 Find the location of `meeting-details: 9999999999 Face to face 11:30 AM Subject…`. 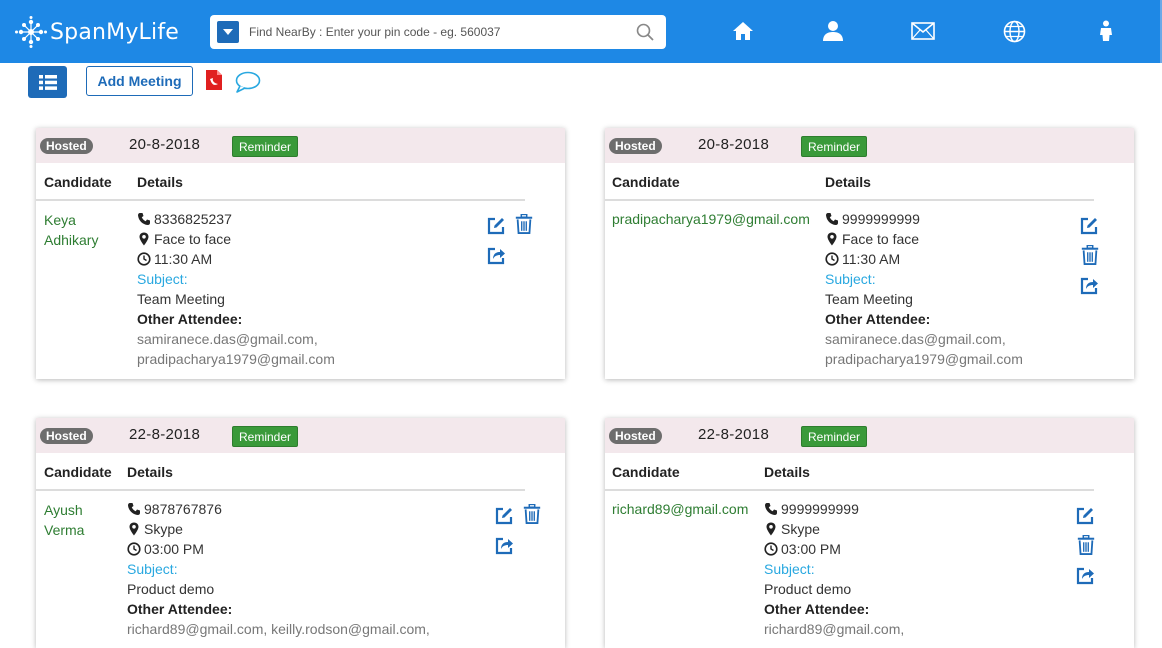

meeting-details: 9999999999 Face to face 11:30 AM Subject… is located at coordinates (924, 289).